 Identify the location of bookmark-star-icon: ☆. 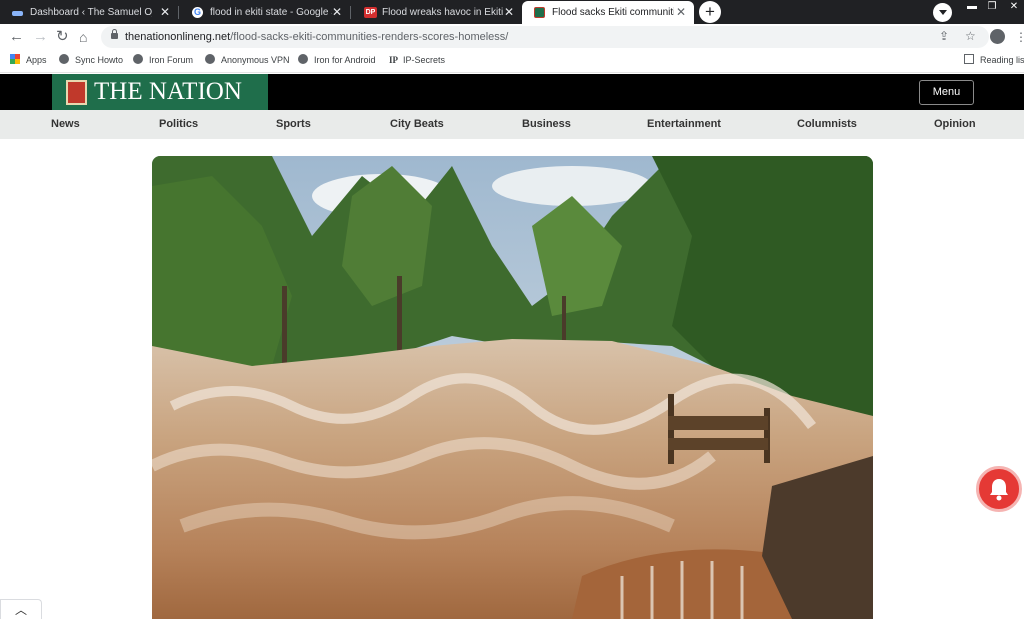
(970, 36).